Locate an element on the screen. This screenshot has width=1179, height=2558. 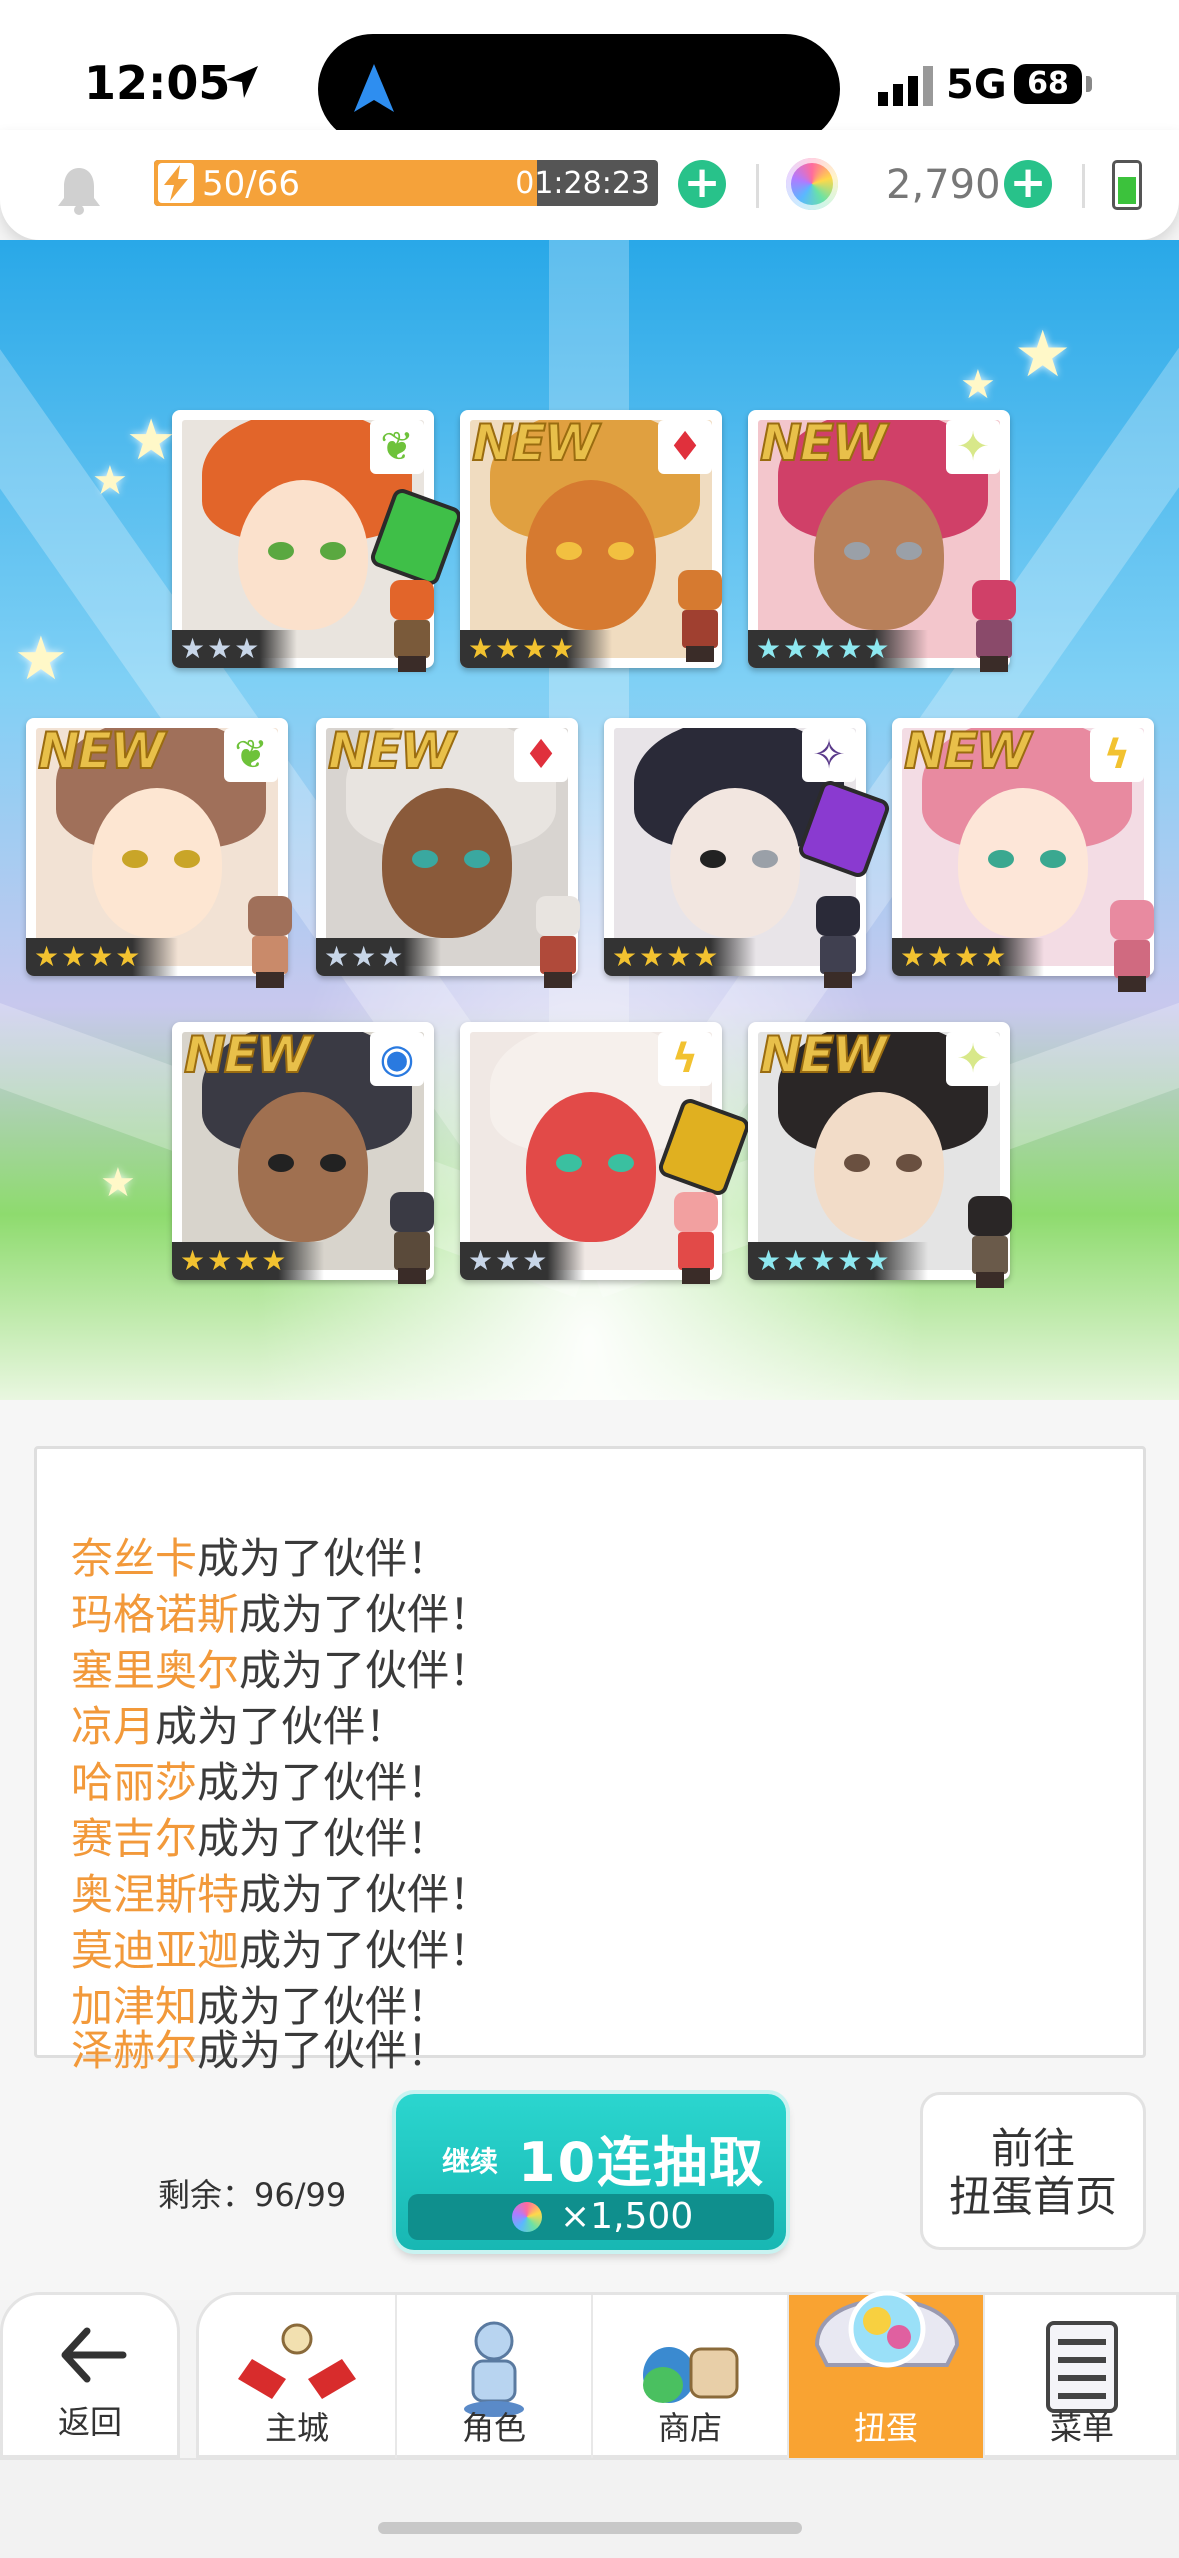
device-battery-icon is located at coordinates (1127, 185).